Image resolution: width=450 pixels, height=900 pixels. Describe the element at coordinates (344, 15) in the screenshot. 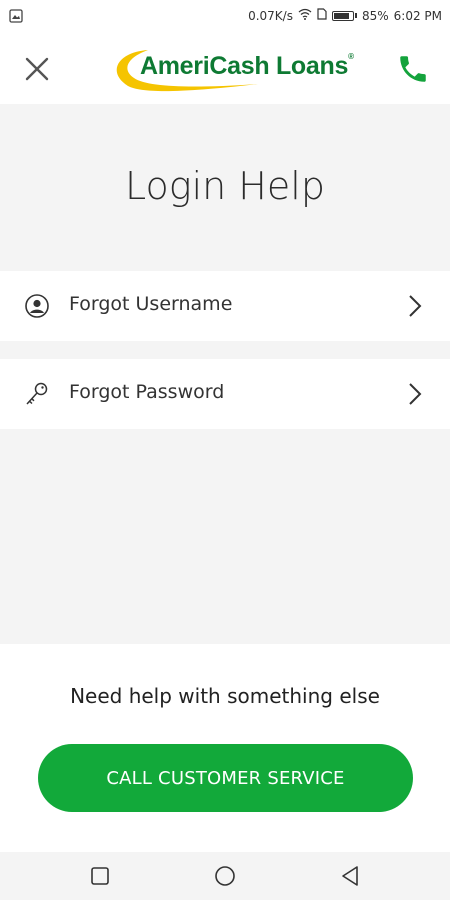

I see `battery-icon` at that location.